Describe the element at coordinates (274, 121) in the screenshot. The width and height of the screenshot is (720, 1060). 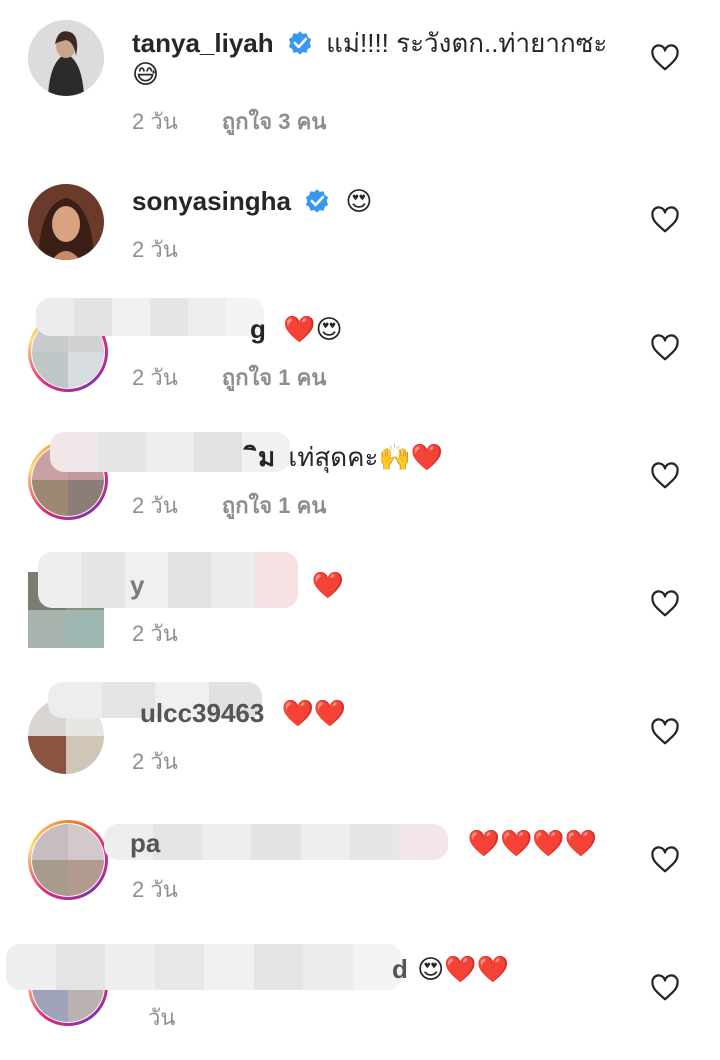
I see `comment-likes-count: ถูกใจ 3 คน` at that location.